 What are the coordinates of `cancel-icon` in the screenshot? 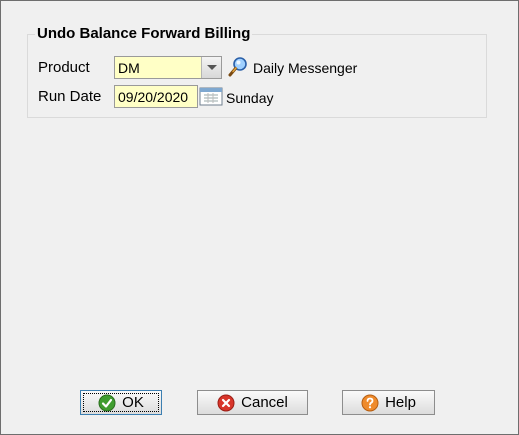 It's located at (226, 402).